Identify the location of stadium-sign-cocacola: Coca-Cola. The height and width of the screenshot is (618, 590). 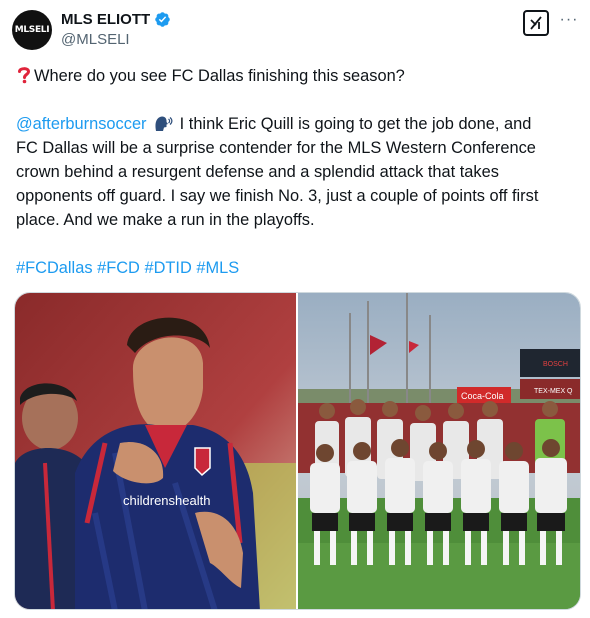
(482, 396).